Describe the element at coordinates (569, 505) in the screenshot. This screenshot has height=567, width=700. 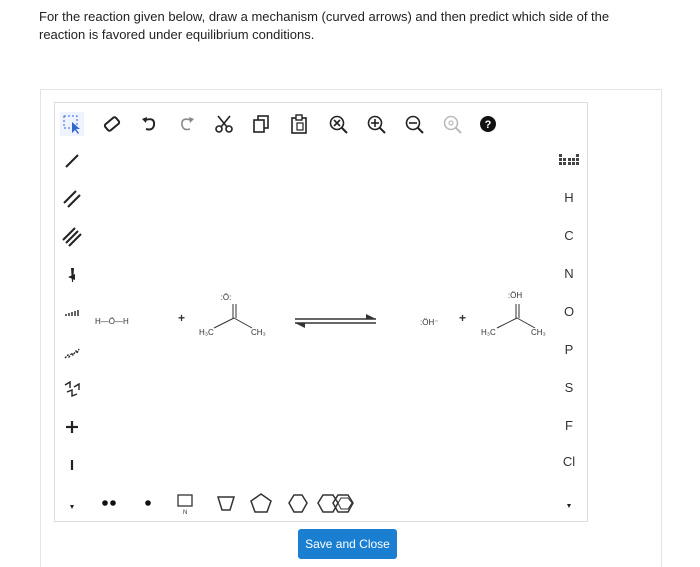
I see `element-more-icon` at that location.